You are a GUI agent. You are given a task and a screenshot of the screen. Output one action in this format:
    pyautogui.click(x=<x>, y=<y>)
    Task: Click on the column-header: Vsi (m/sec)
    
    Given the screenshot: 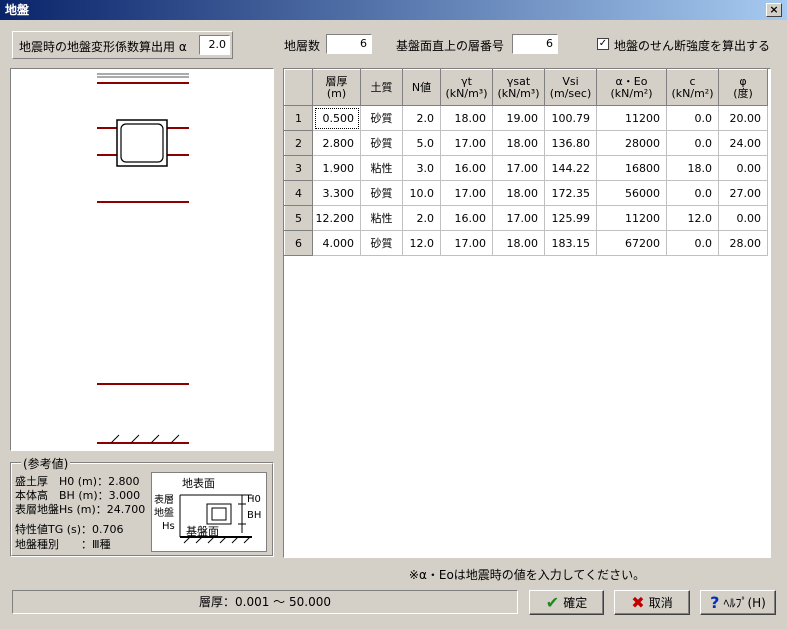 What is the action you would take?
    pyautogui.click(x=570, y=87)
    